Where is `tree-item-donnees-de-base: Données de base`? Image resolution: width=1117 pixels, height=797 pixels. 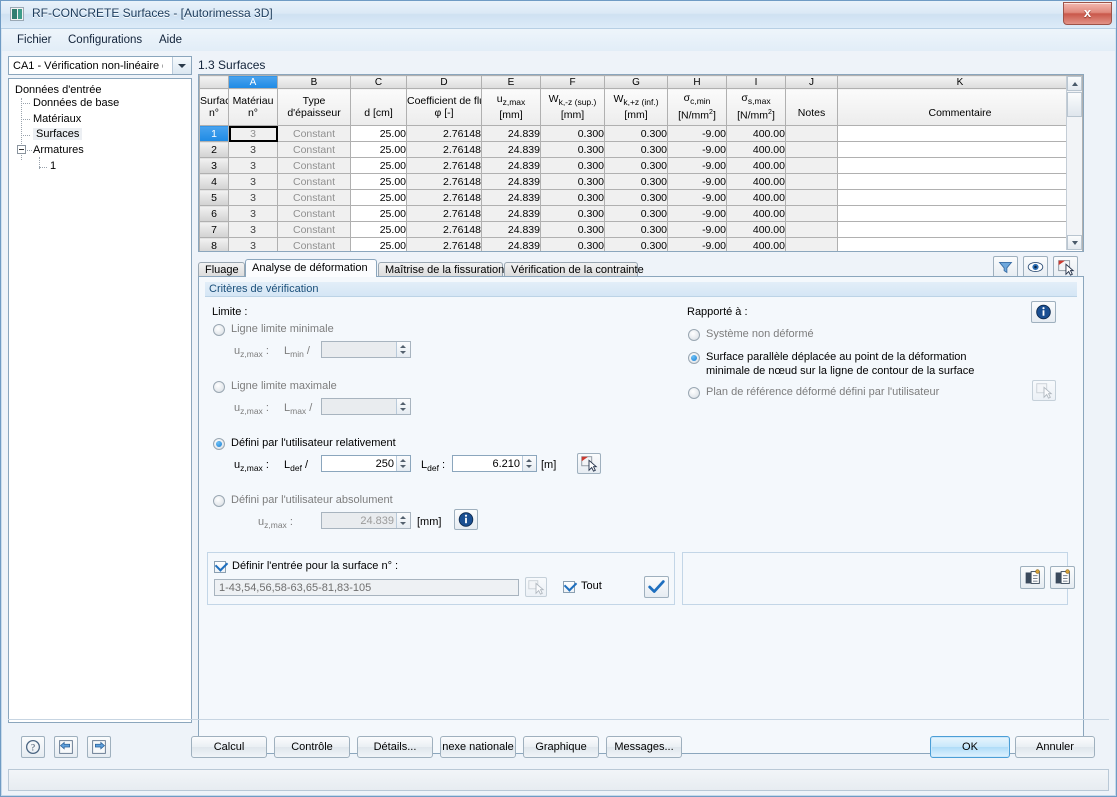
tree-item-donnees-de-base: Données de base is located at coordinates (76, 103).